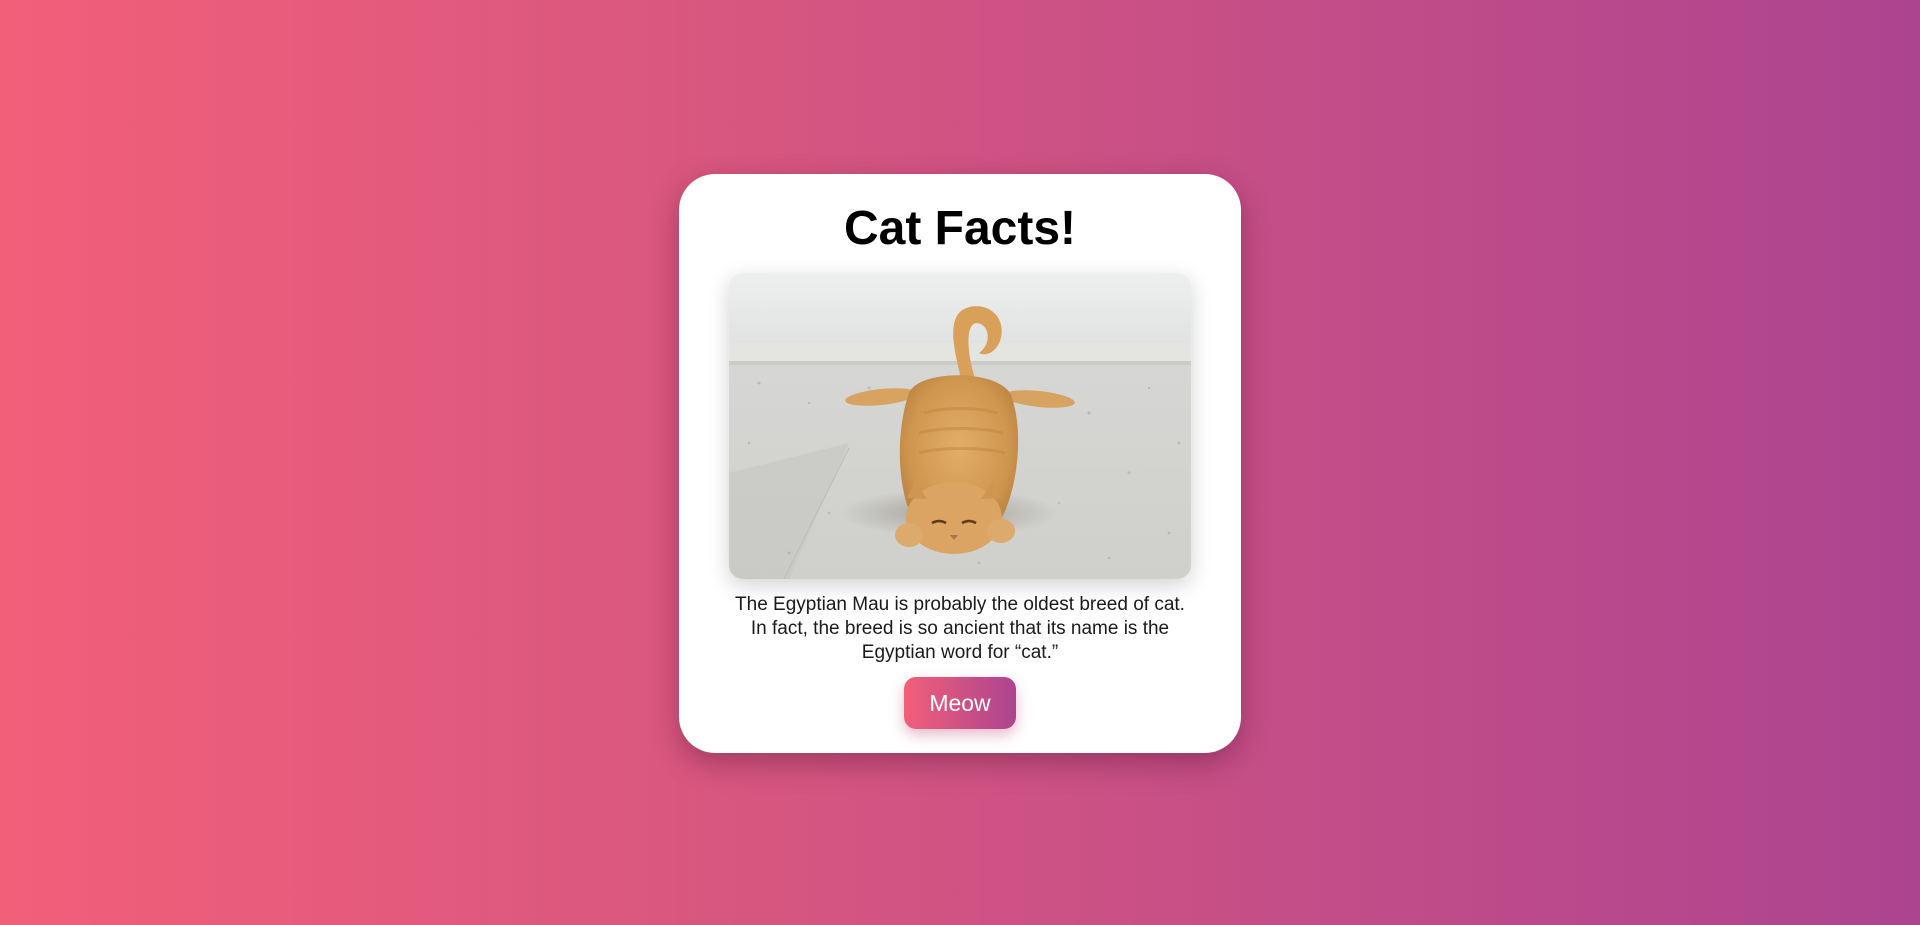  Describe the element at coordinates (960, 228) in the screenshot. I see `page-title: Cat Facts!` at that location.